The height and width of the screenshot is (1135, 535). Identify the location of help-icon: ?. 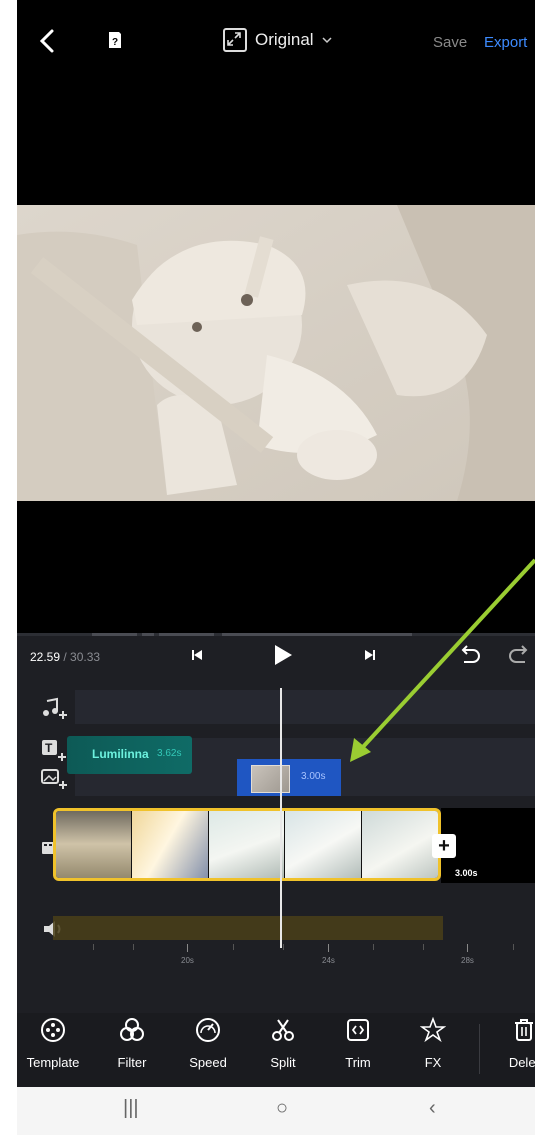
(115, 40).